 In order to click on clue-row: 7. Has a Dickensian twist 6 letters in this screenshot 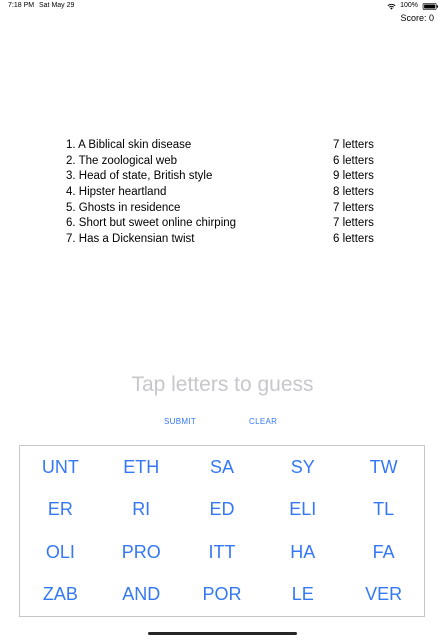, I will do `click(222, 240)`.